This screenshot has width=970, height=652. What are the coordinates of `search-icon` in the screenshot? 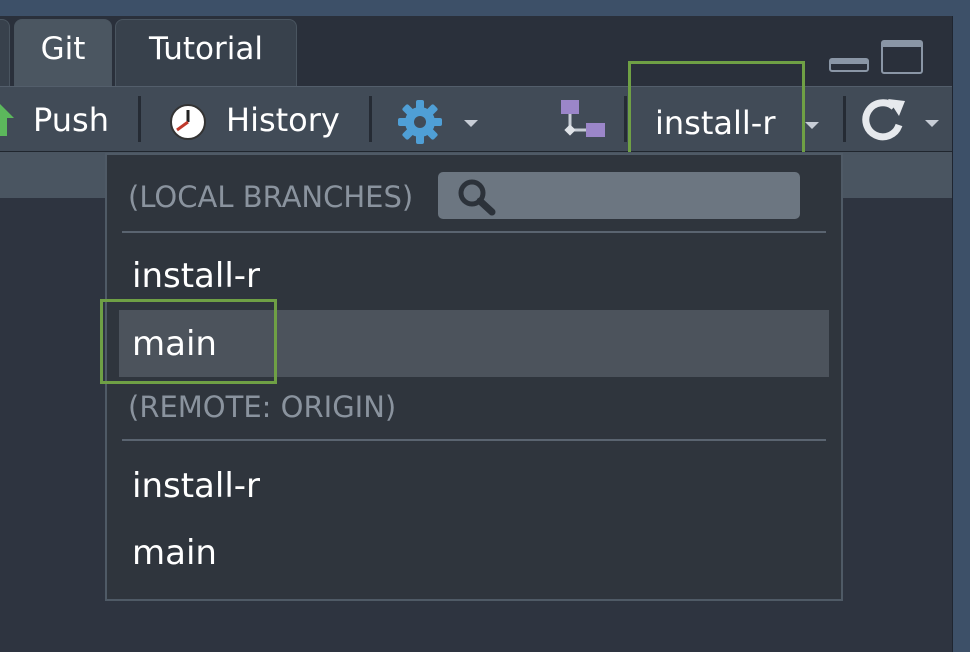 It's located at (477, 197).